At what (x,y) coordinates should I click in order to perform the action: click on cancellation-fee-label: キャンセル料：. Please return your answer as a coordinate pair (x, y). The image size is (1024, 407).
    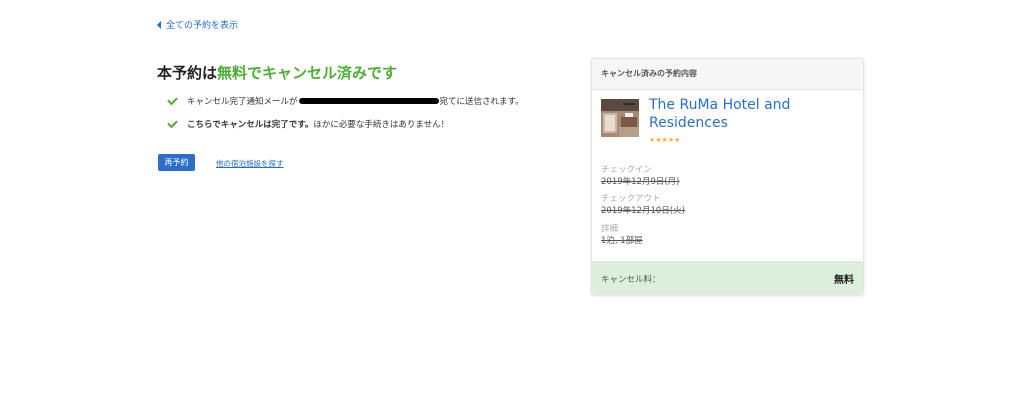
    Looking at the image, I should click on (631, 280).